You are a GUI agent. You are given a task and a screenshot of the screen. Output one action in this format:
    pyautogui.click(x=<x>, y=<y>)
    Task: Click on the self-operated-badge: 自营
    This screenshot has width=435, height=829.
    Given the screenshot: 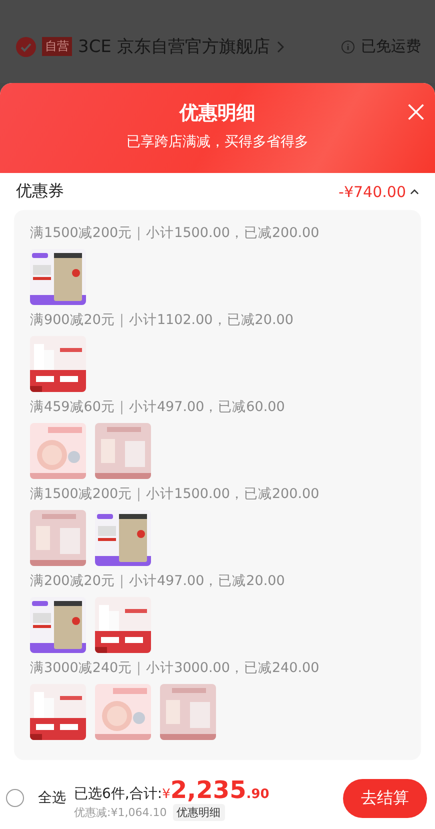 What is the action you would take?
    pyautogui.click(x=57, y=46)
    